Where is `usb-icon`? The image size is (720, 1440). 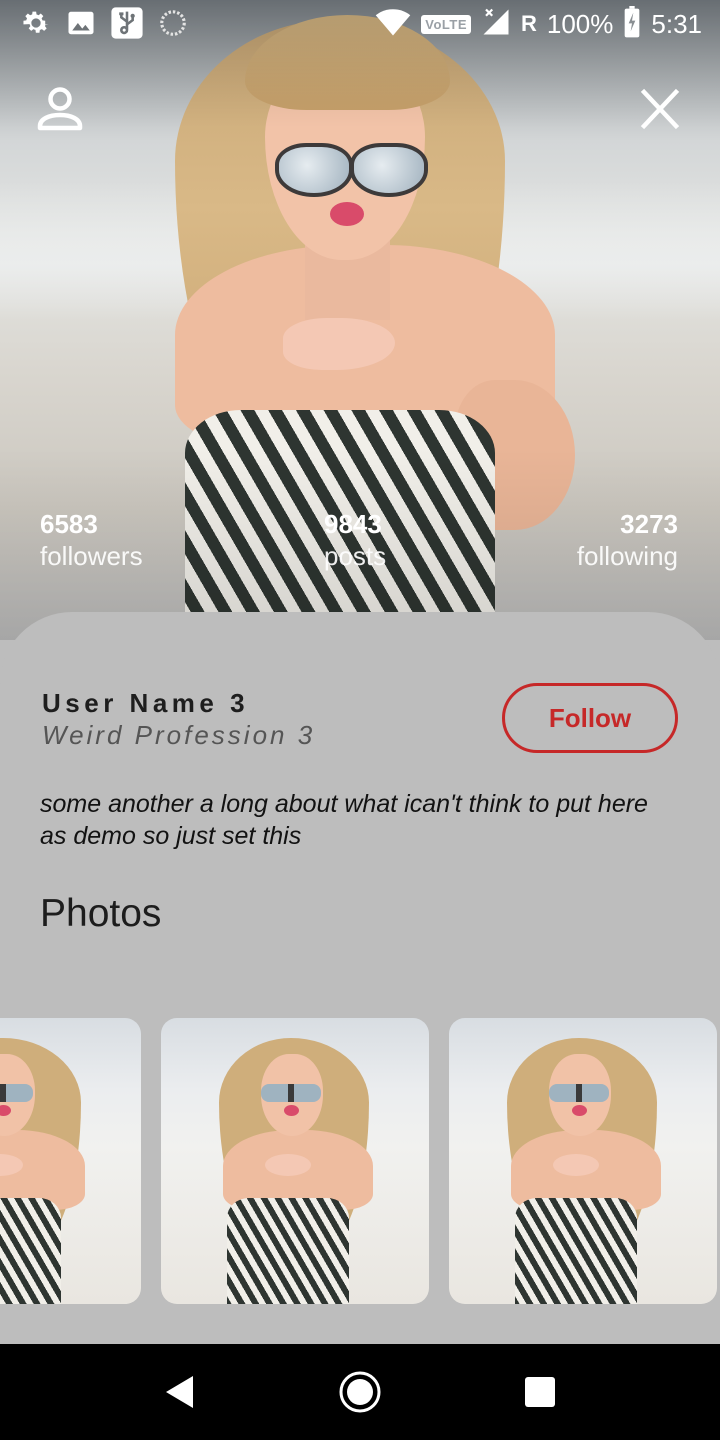
usb-icon is located at coordinates (127, 25).